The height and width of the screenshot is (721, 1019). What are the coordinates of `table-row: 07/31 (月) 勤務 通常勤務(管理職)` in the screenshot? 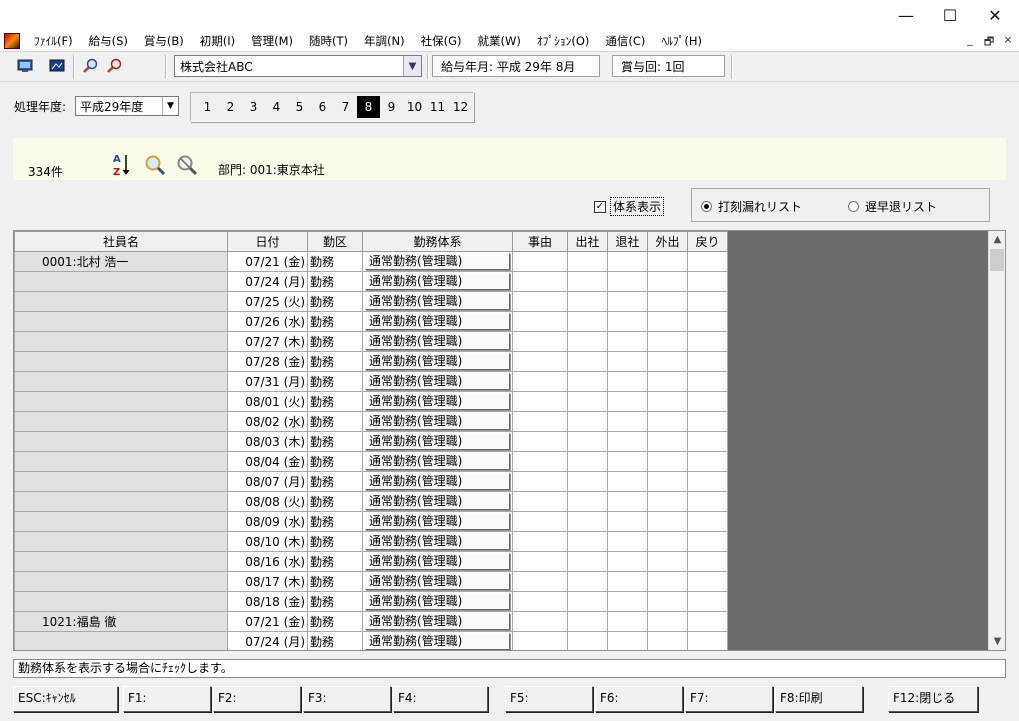 It's located at (371, 381).